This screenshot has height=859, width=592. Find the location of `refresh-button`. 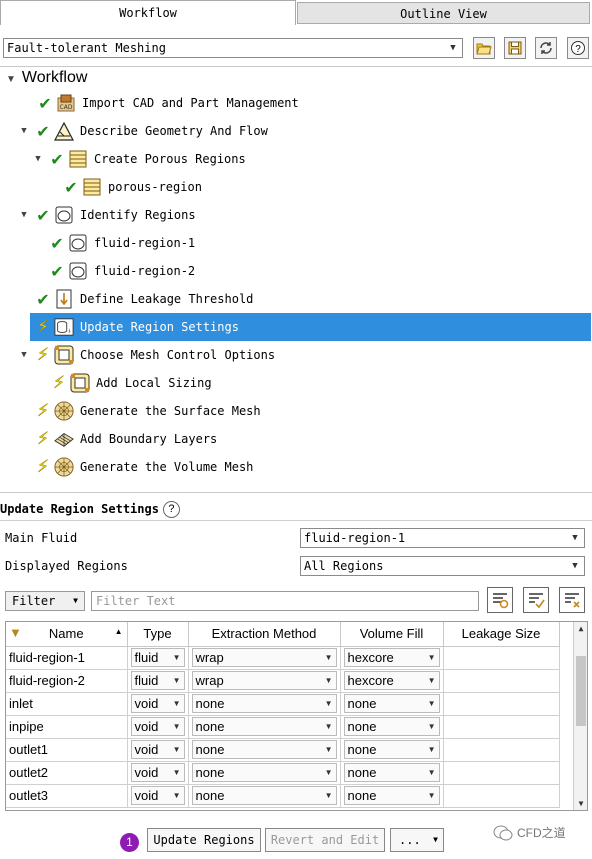

refresh-button is located at coordinates (546, 48).